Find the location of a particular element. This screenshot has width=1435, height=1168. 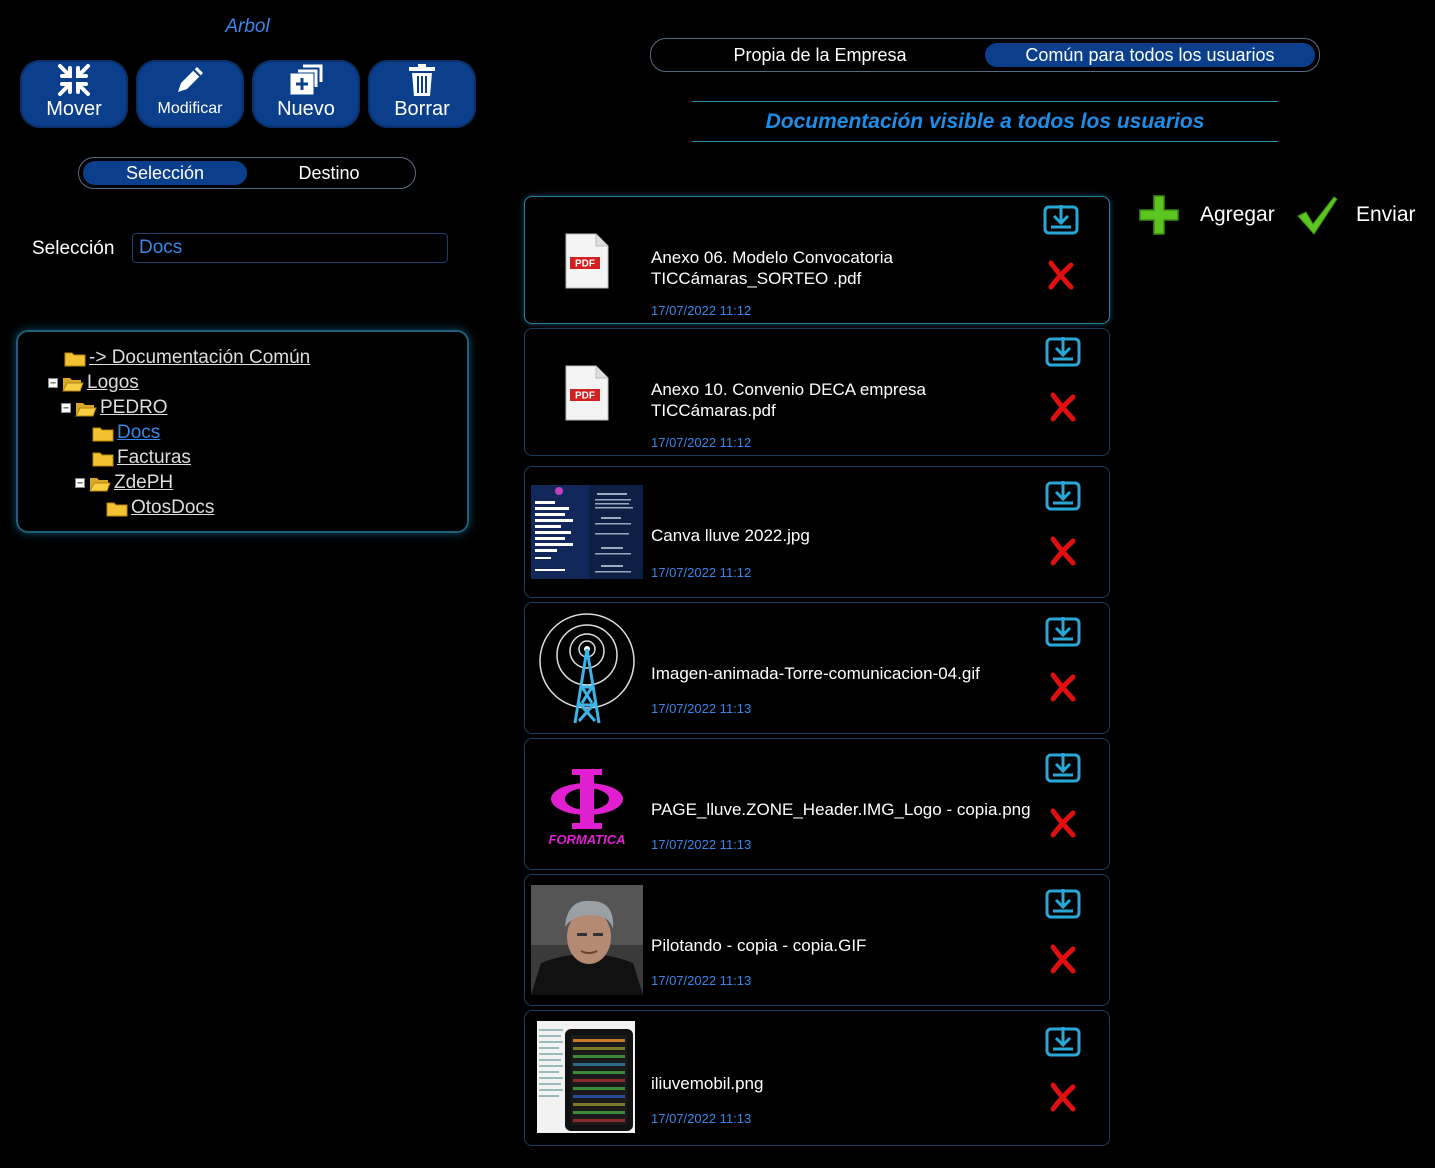

trash-icon is located at coordinates (422, 80).